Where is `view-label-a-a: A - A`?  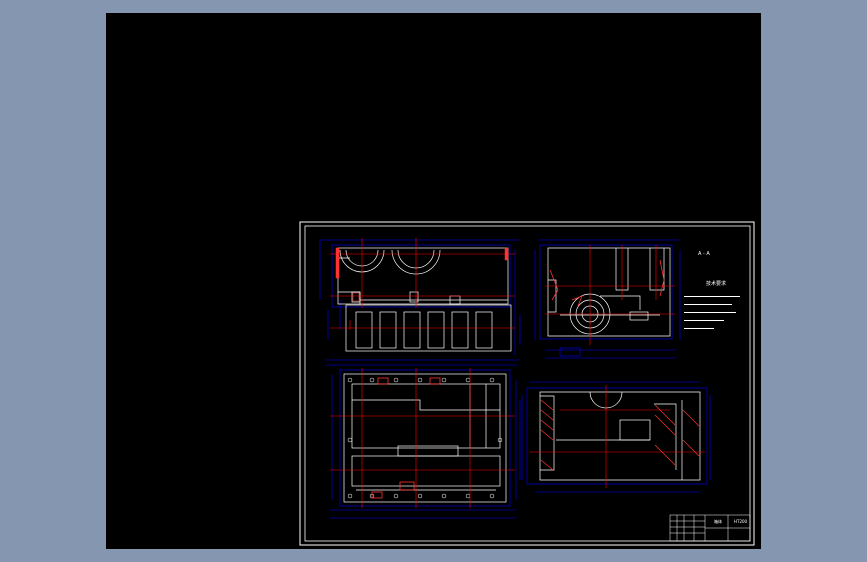 view-label-a-a: A - A is located at coordinates (704, 254).